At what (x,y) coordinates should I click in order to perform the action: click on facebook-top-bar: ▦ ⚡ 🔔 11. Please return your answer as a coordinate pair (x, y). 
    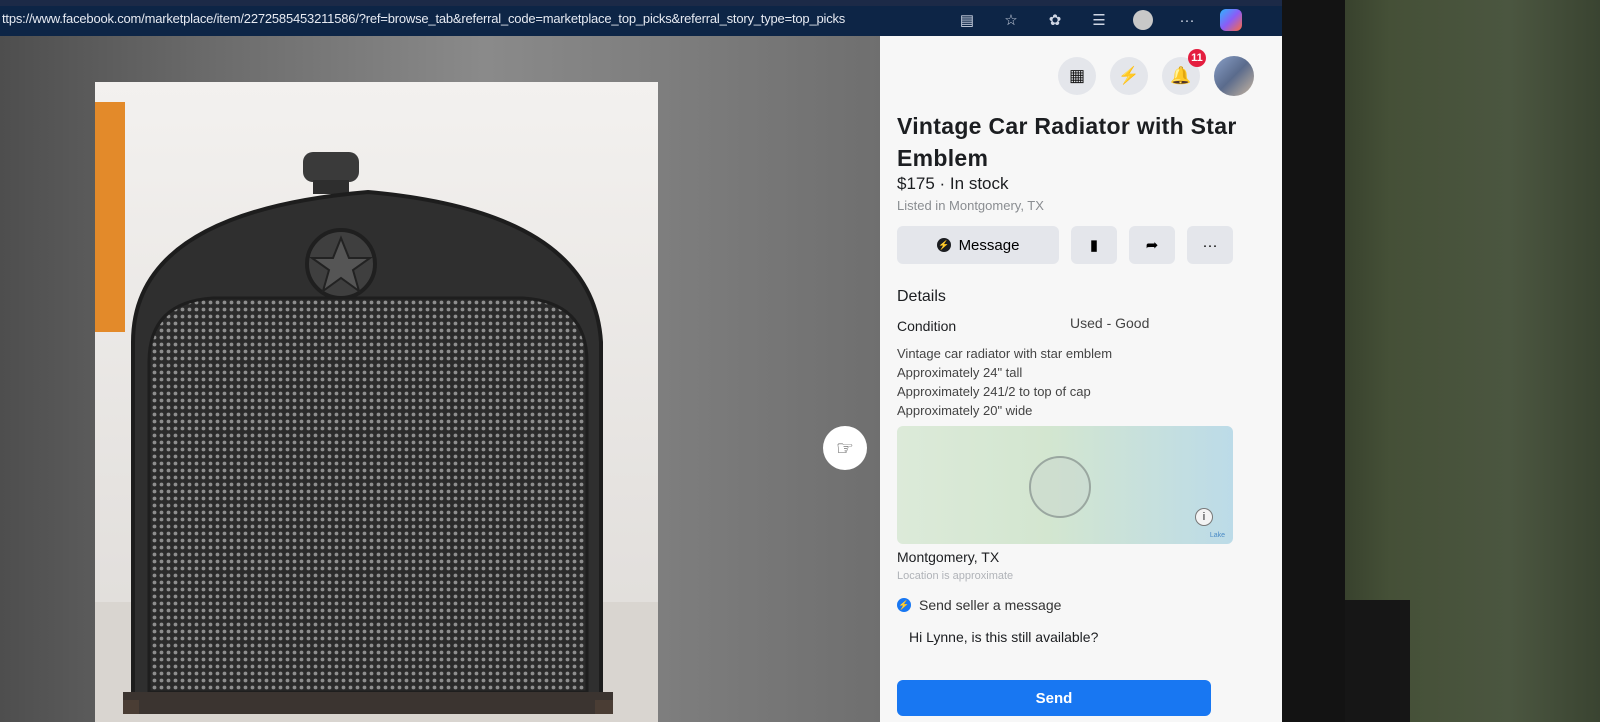
    Looking at the image, I should click on (1081, 69).